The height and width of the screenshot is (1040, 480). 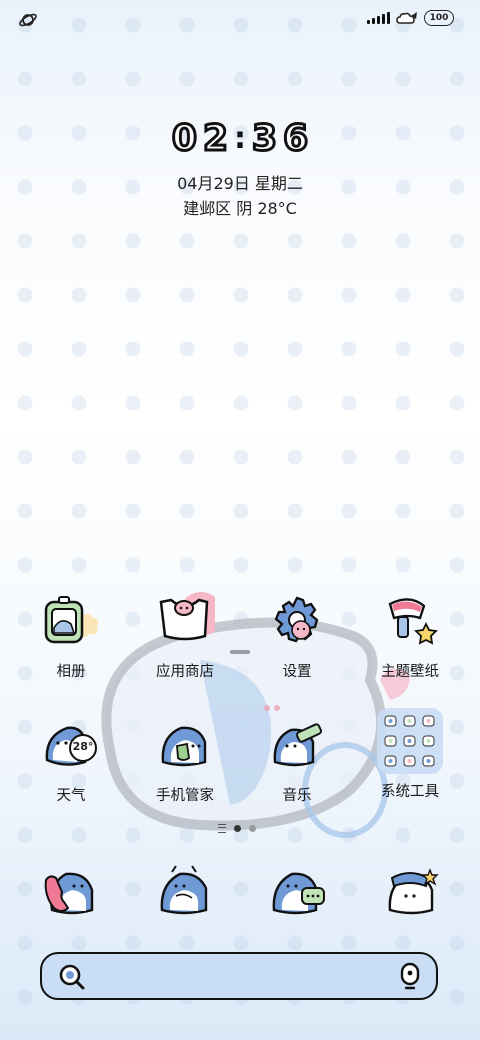 I want to click on status-right: 100, so click(x=410, y=18).